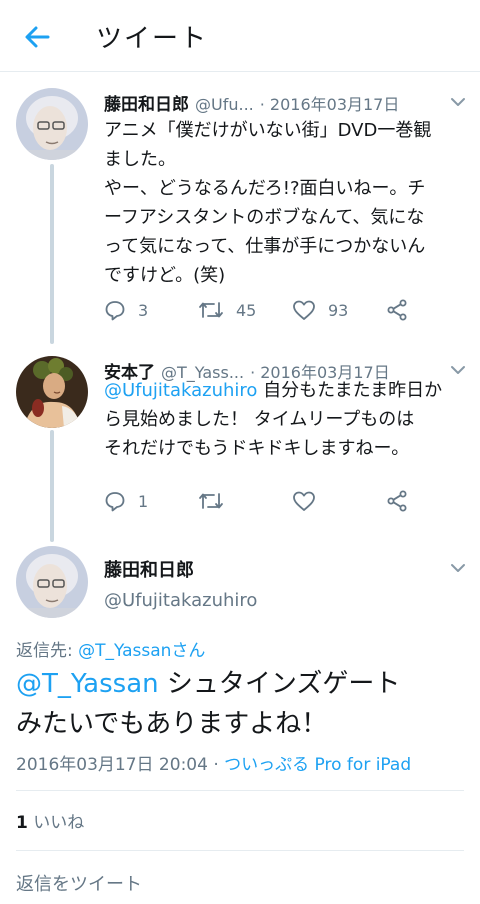  Describe the element at coordinates (152, 39) in the screenshot. I see `page-title: ツイート` at that location.